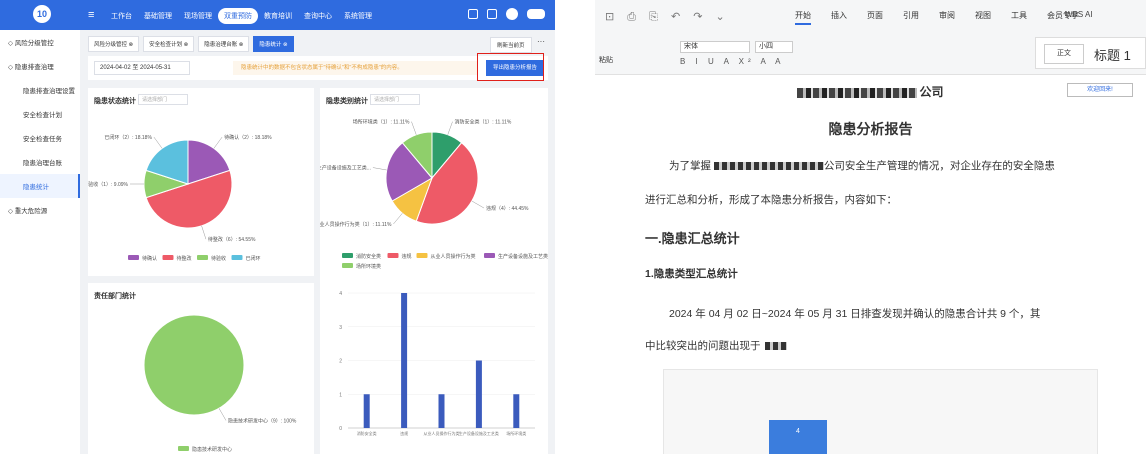  What do you see at coordinates (510, 67) in the screenshot?
I see `highlight-box` at bounding box center [510, 67].